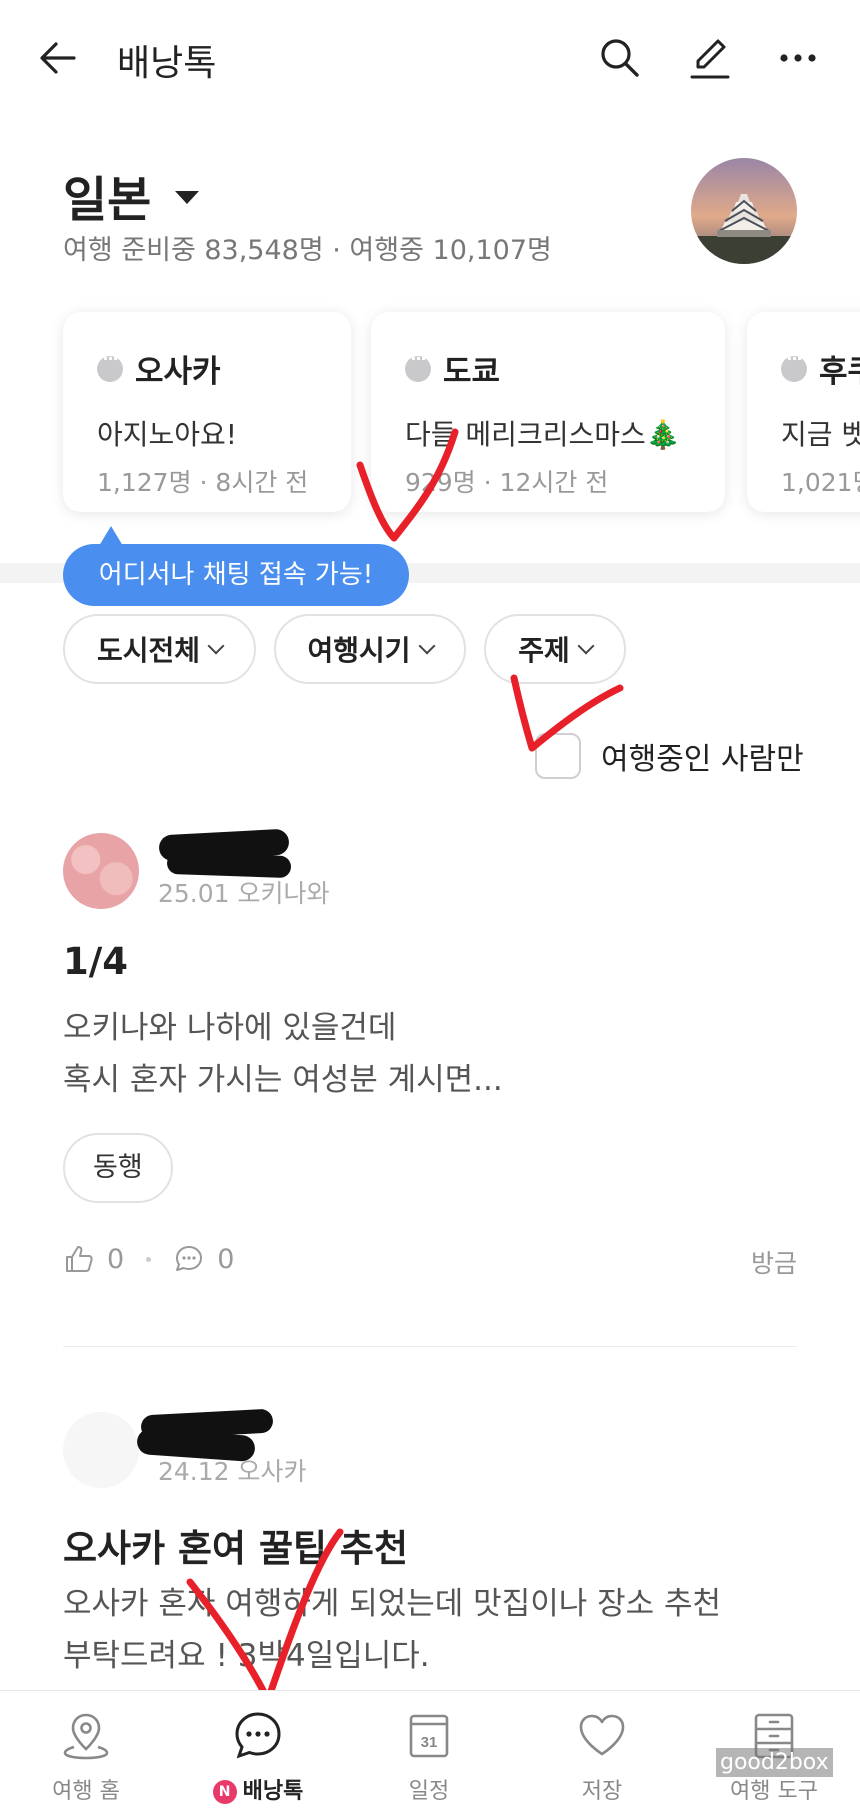  I want to click on nav-label: 배낭톡, so click(273, 1791).